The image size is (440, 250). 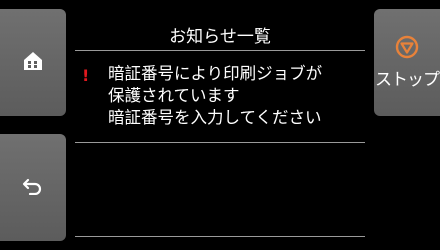 I want to click on title-divider, so click(x=220, y=50).